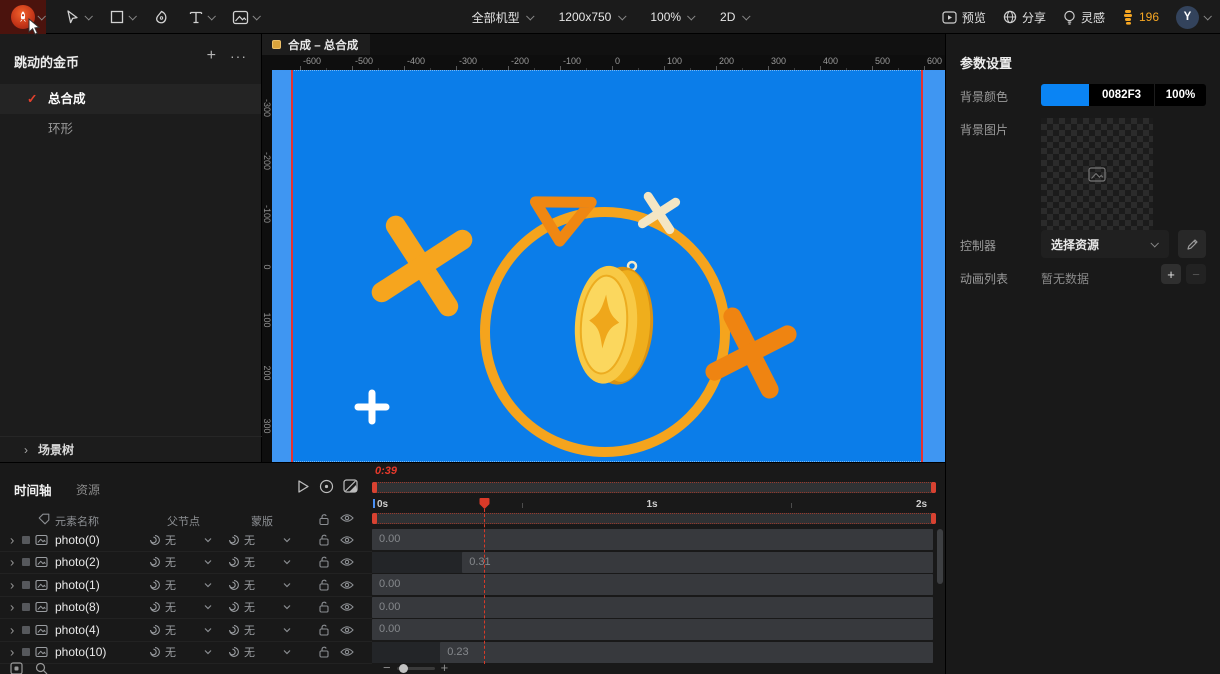 This screenshot has height=674, width=1220. I want to click on timeline-zoom-control: − +, so click(416, 667).